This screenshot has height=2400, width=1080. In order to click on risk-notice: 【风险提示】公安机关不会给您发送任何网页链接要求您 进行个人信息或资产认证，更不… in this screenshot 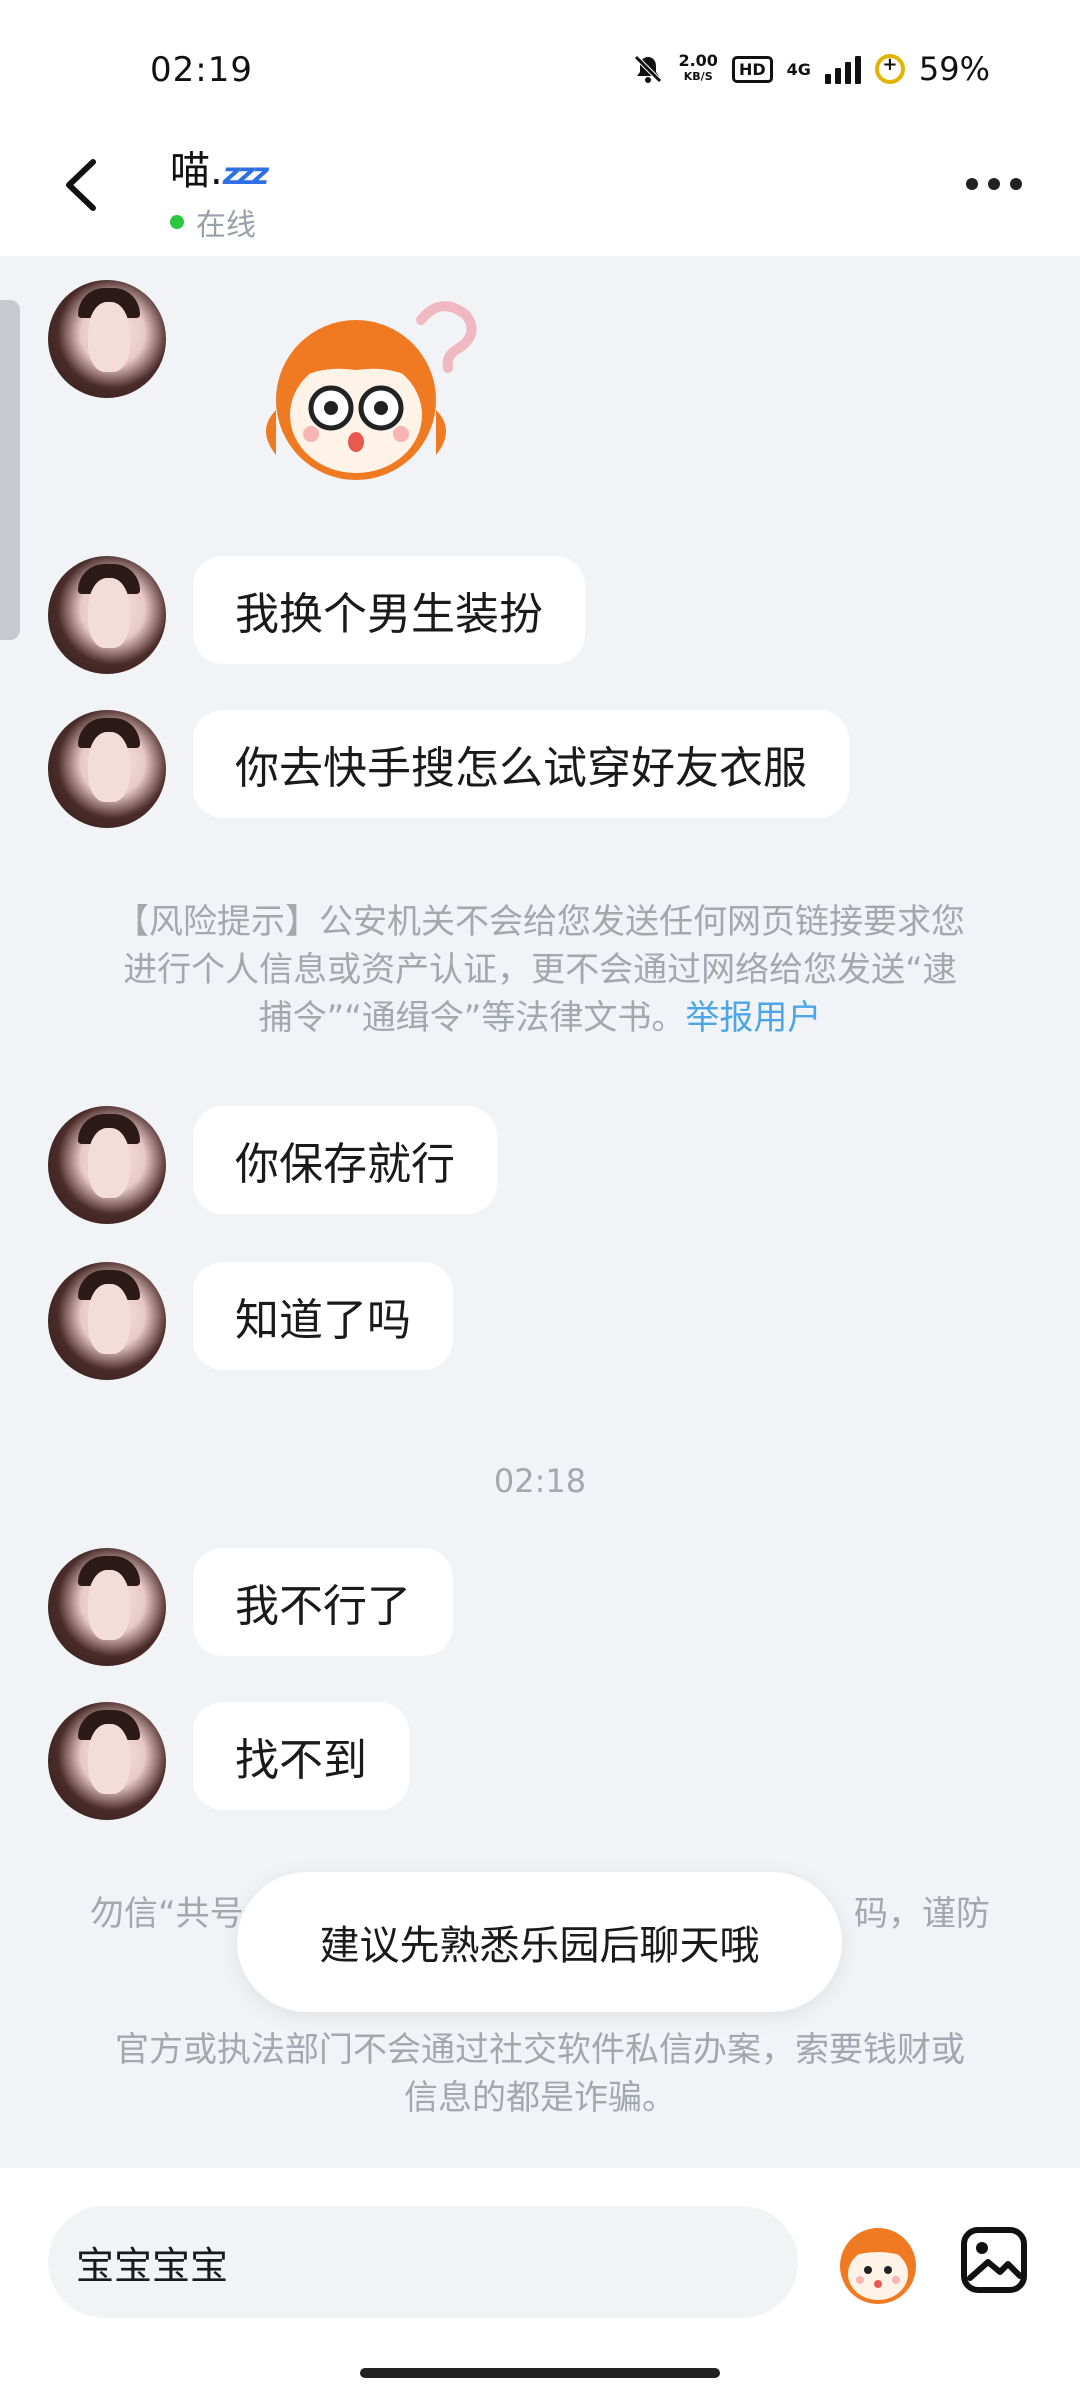, I will do `click(540, 970)`.